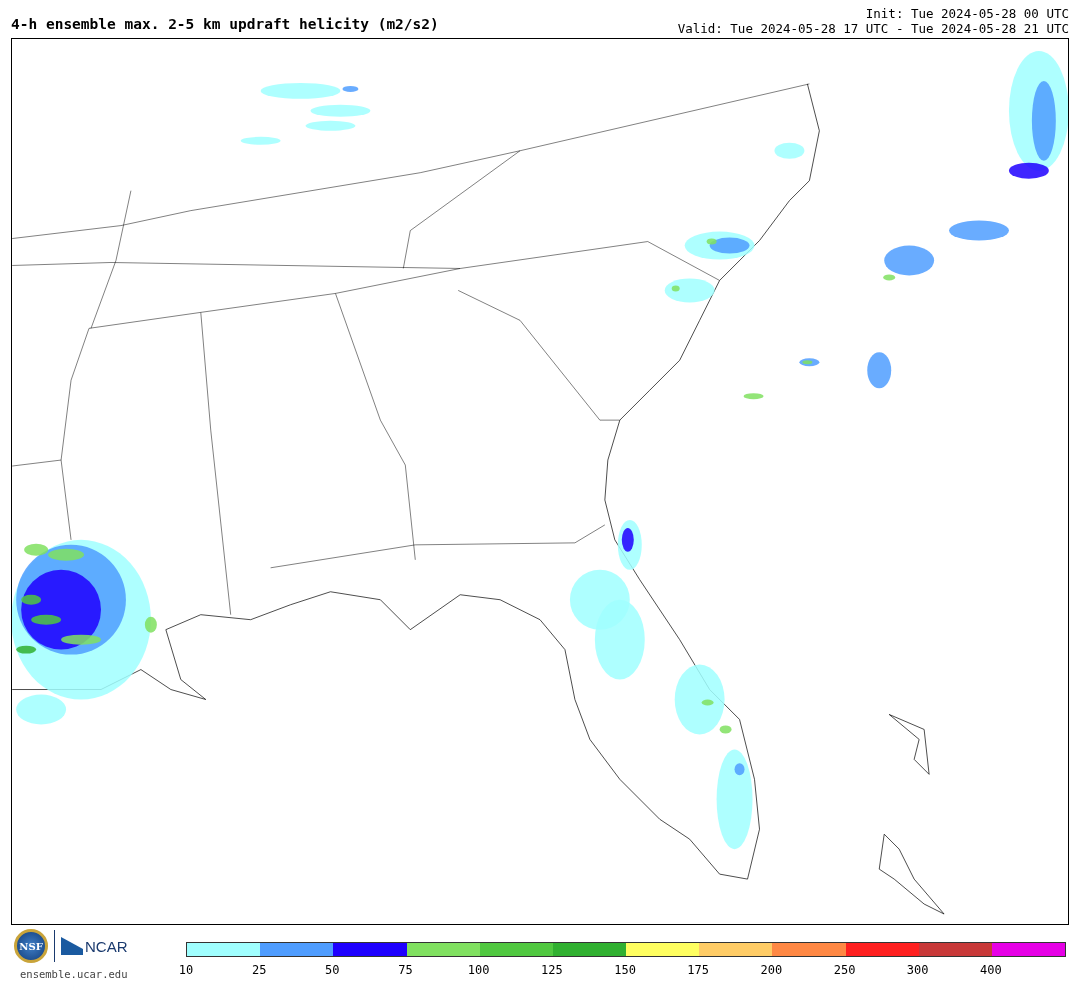 The image size is (1080, 988). What do you see at coordinates (625, 970) in the screenshot?
I see `scale-label: 150` at bounding box center [625, 970].